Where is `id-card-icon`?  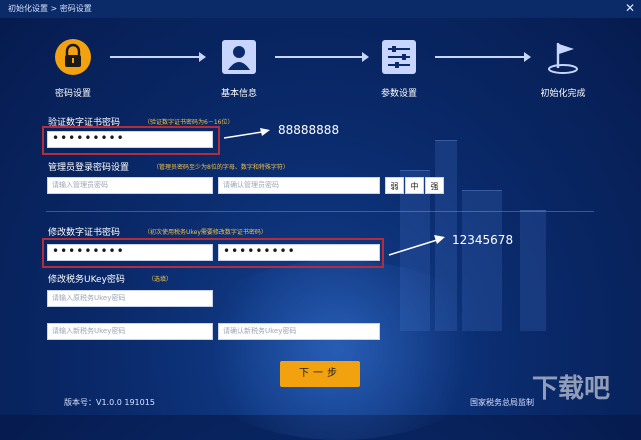
id-card-icon is located at coordinates (239, 57).